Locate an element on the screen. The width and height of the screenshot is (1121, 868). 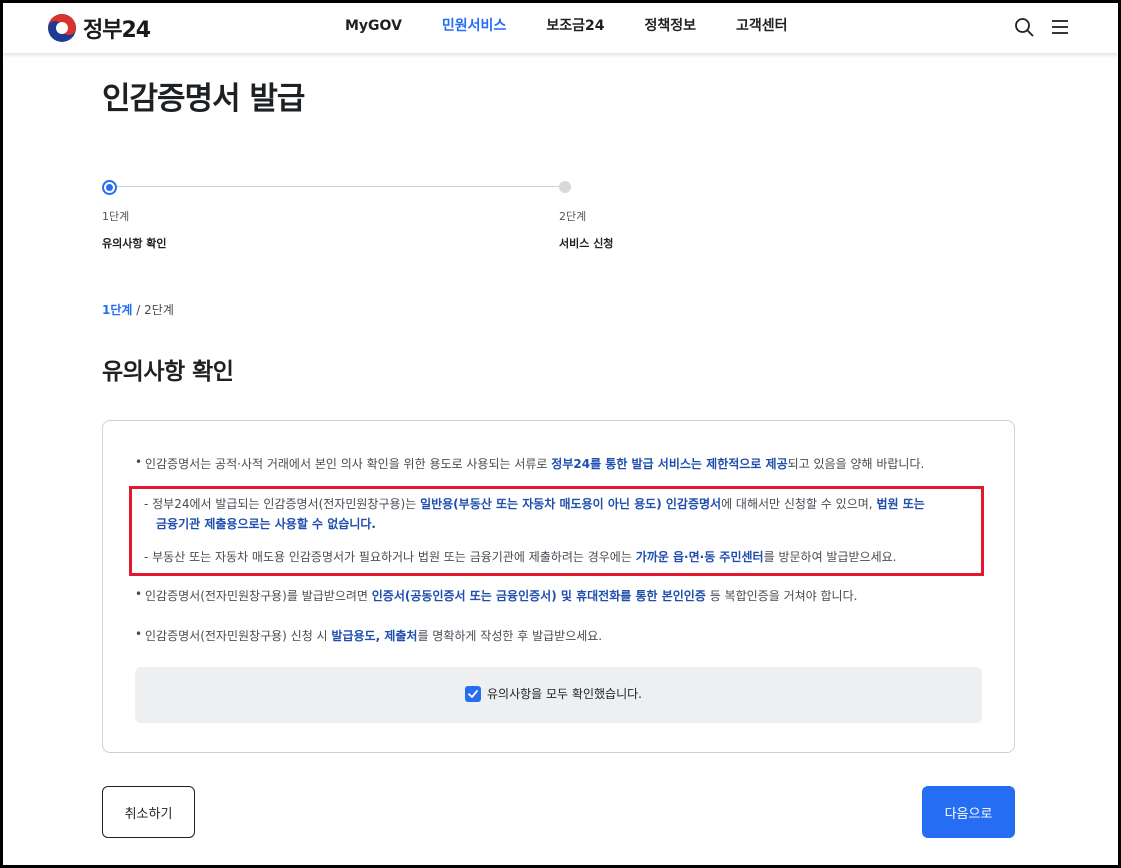
nav-item-customer-center: 고객센터 is located at coordinates (762, 28).